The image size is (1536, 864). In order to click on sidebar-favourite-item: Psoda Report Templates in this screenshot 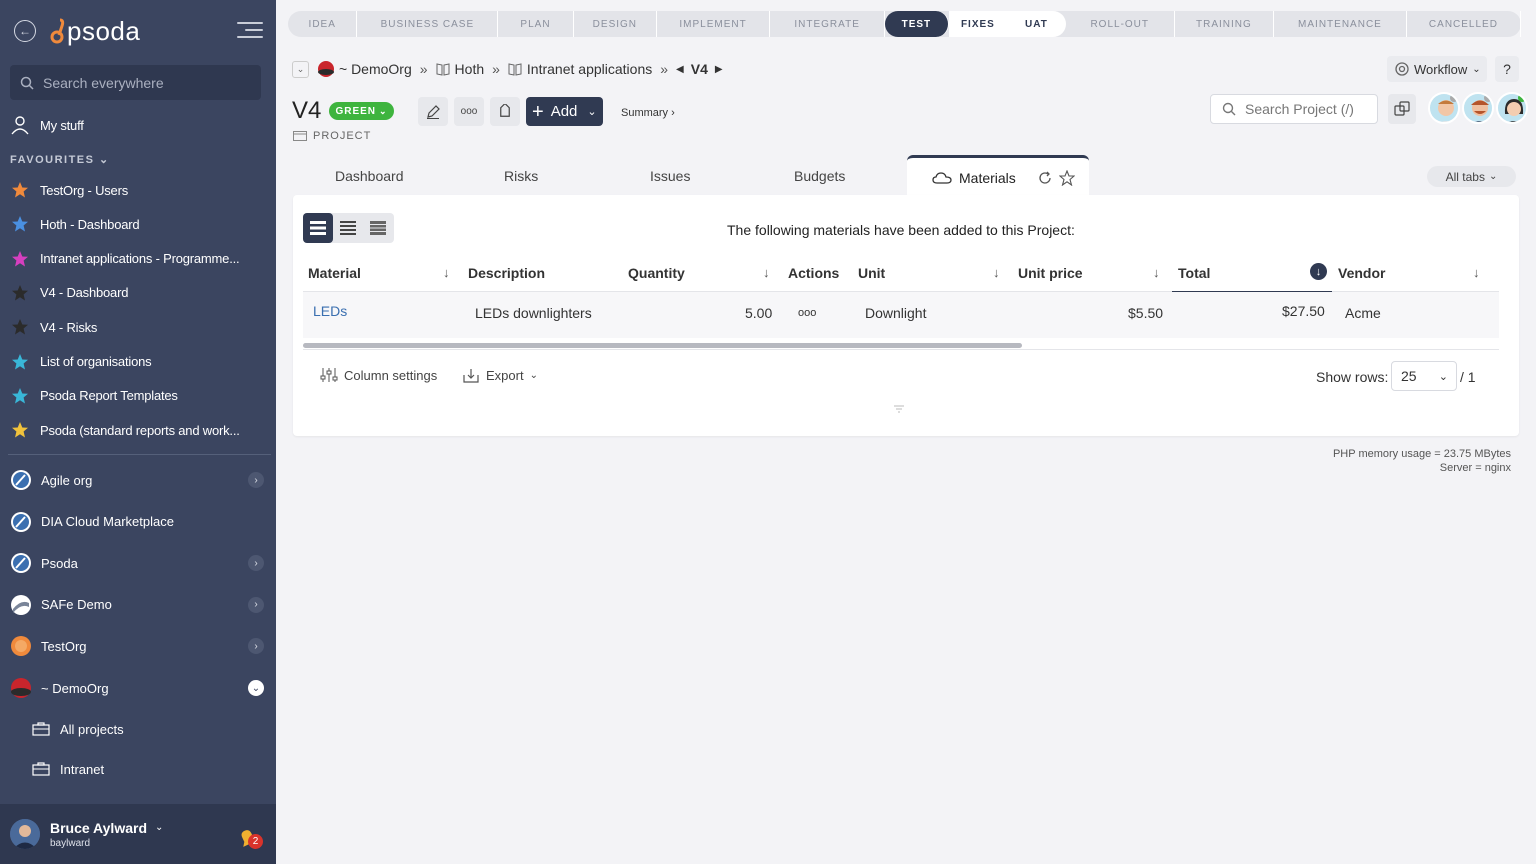, I will do `click(138, 396)`.